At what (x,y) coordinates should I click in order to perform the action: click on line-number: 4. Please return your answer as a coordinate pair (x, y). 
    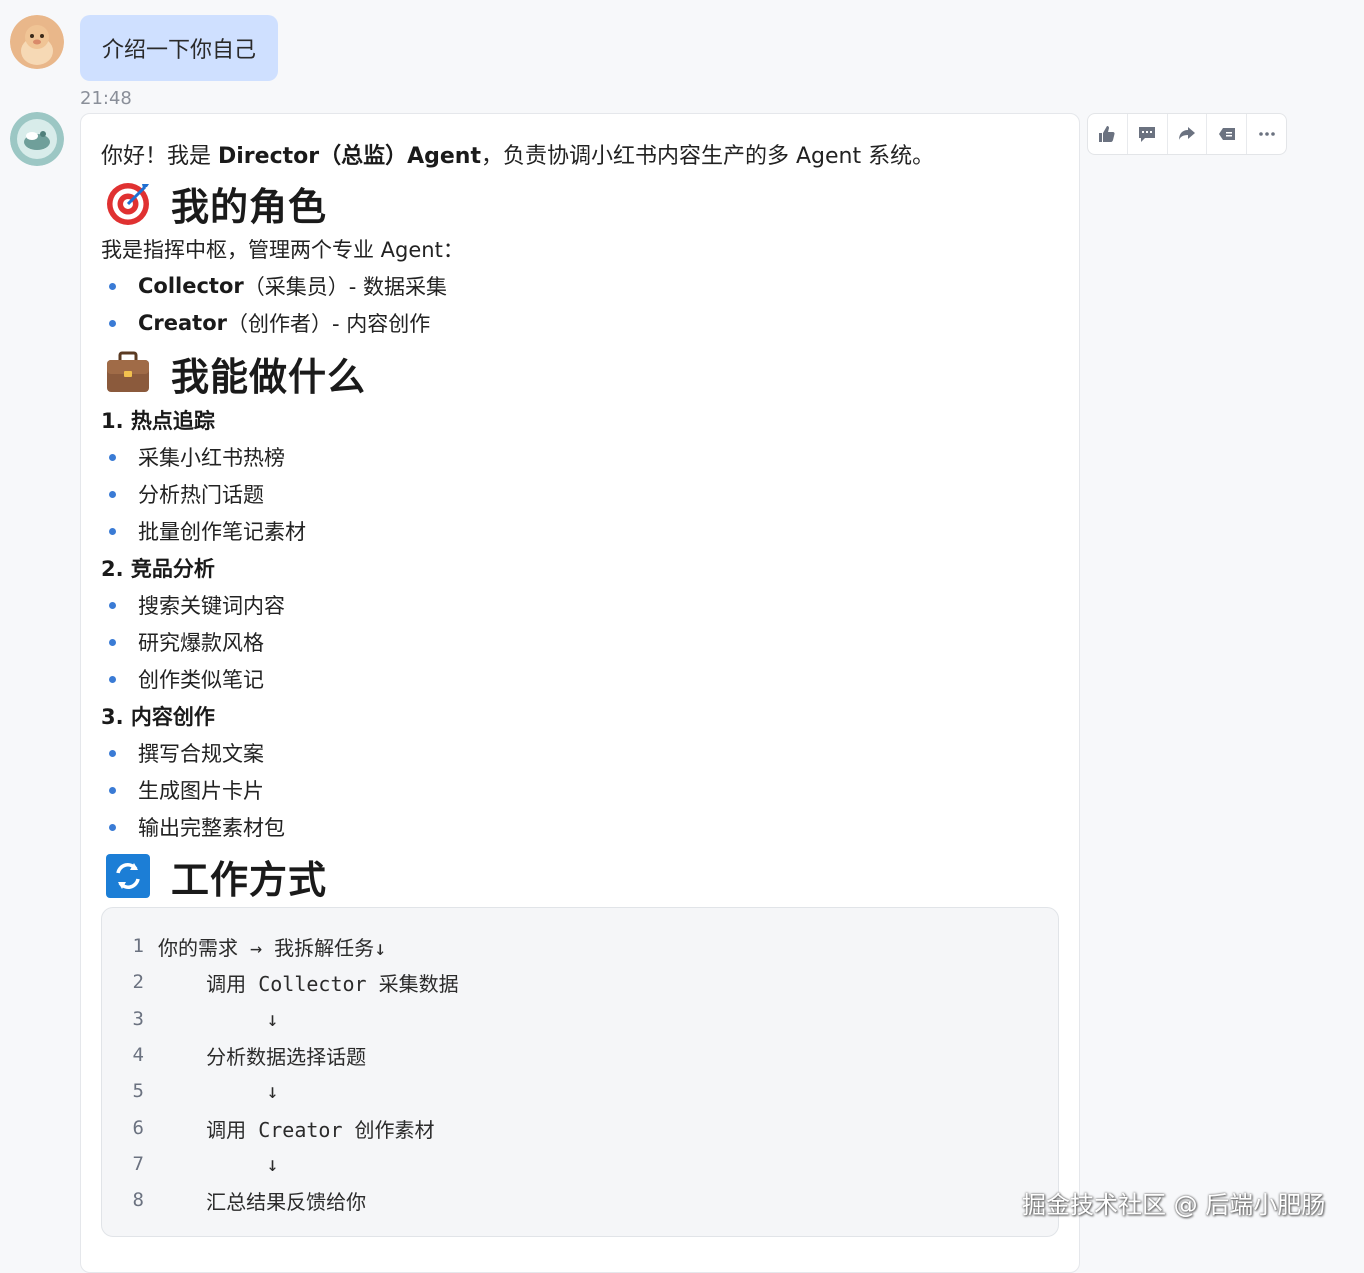
    Looking at the image, I should click on (138, 1055).